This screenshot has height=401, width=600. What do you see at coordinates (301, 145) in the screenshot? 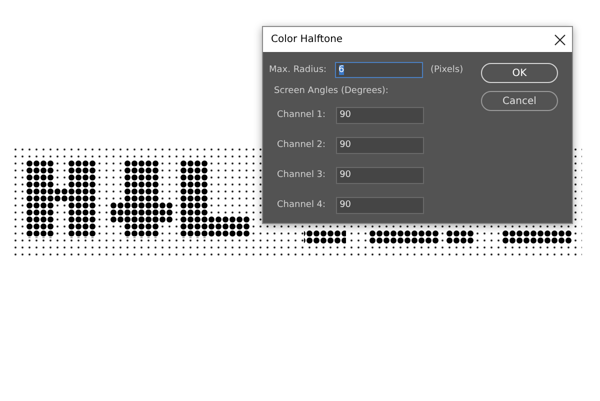
I see `field-label: Channel 2:` at bounding box center [301, 145].